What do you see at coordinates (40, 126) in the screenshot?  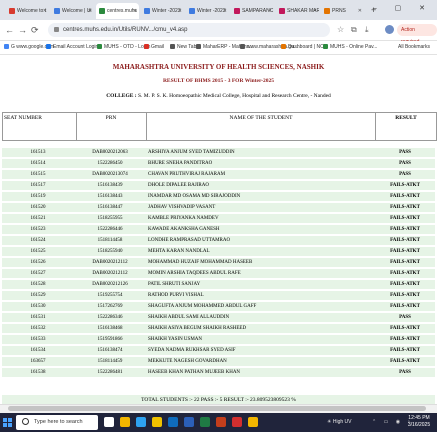 I see `seat-number-header: SEAT NUMBER` at bounding box center [40, 126].